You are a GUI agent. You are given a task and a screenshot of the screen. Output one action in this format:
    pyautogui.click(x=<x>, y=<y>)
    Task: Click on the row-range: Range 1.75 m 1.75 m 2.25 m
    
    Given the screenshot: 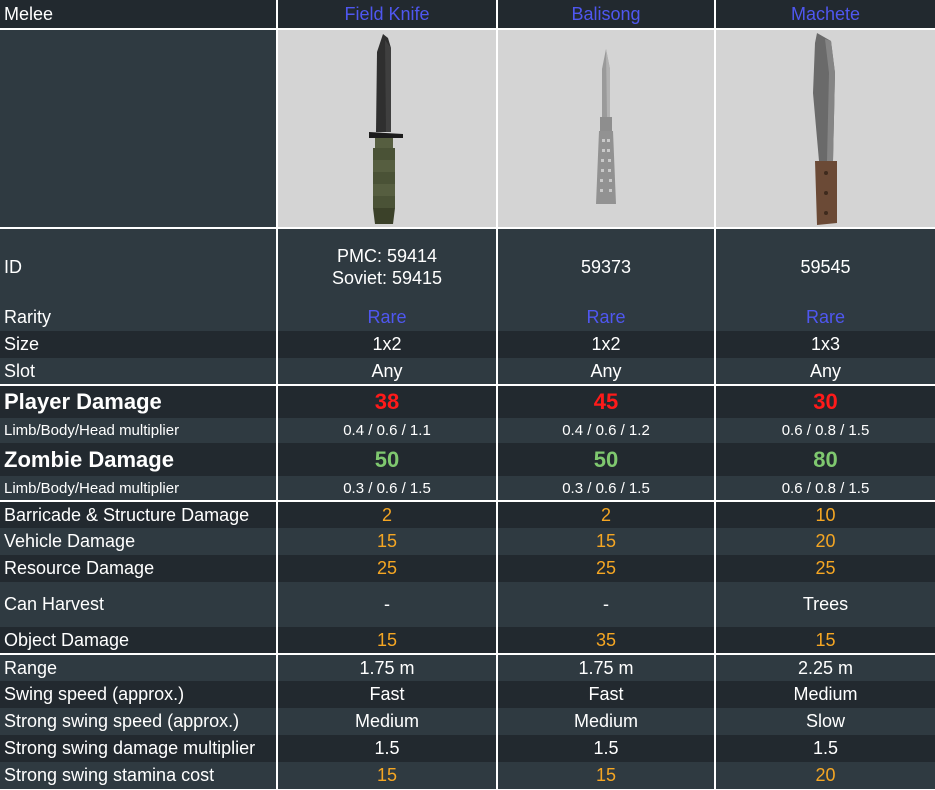 What is the action you would take?
    pyautogui.click(x=467, y=667)
    